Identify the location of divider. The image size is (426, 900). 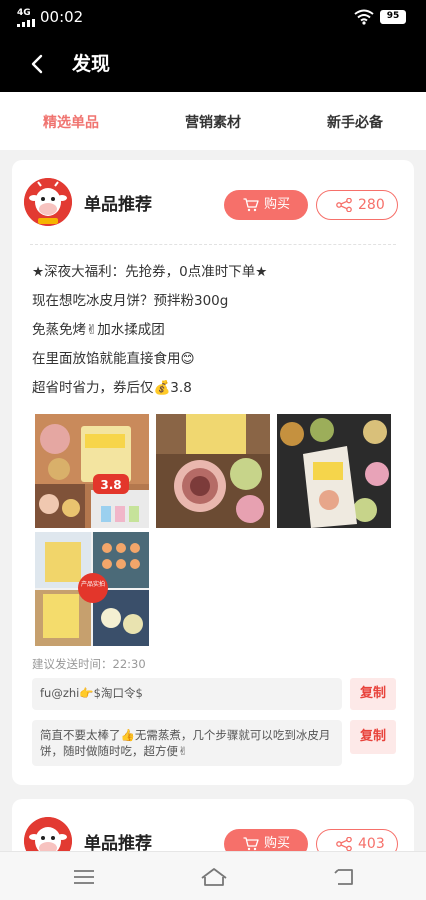
(213, 244).